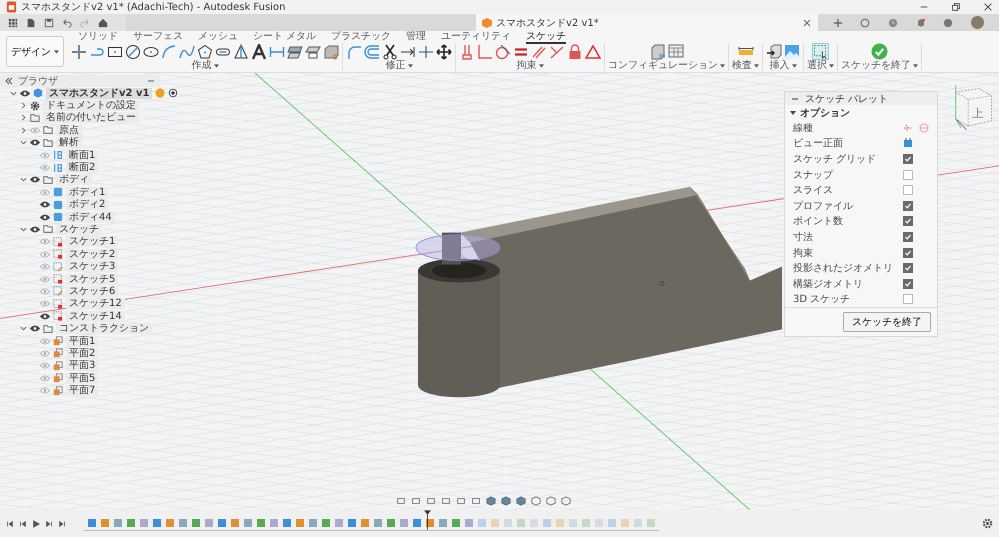 This screenshot has width=999, height=537. Describe the element at coordinates (92, 242) in the screenshot. I see `tree-item-label: スケッチ1` at that location.